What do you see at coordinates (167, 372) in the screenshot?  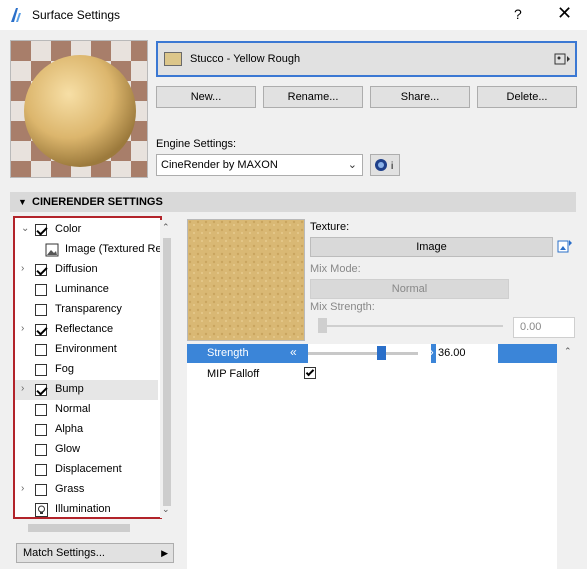 I see `scroll-thumb` at bounding box center [167, 372].